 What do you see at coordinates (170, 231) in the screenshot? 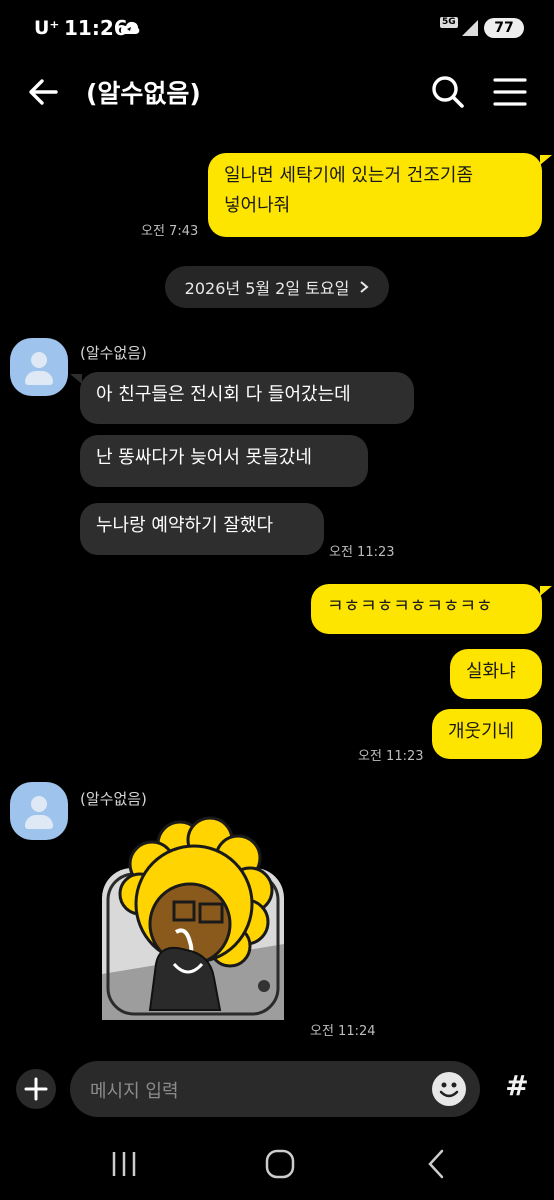
I see `message-time: 오전 7:43` at bounding box center [170, 231].